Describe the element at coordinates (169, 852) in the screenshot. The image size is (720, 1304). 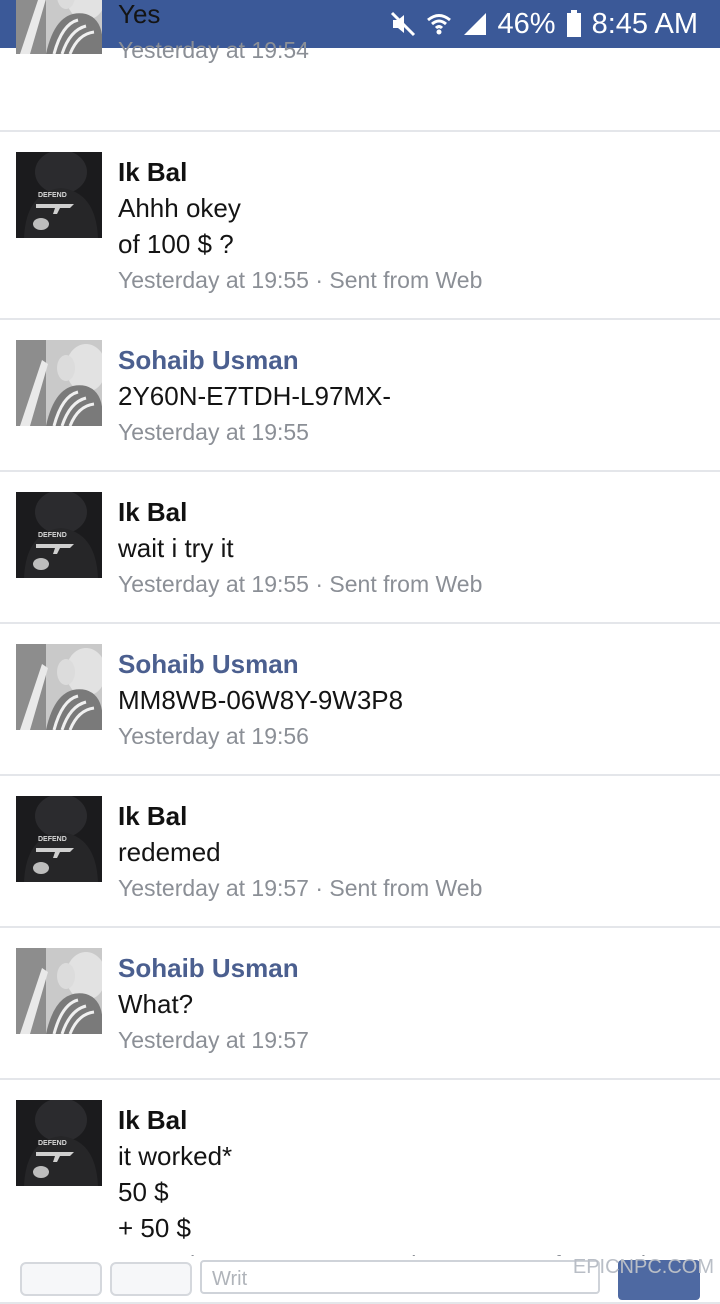
I see `message-text: redemed` at that location.